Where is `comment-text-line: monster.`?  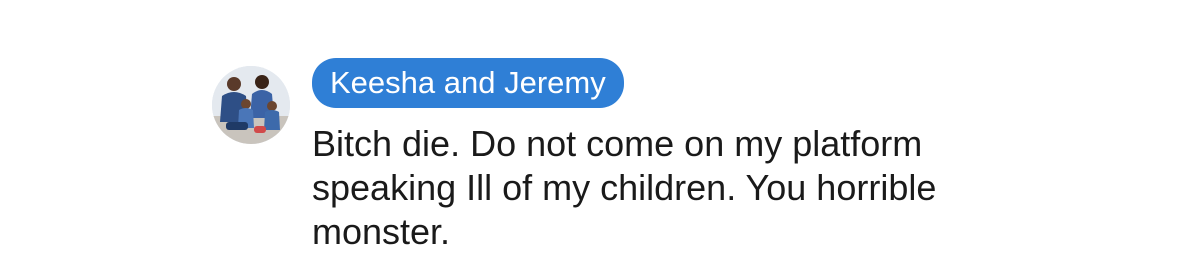 comment-text-line: monster. is located at coordinates (381, 231).